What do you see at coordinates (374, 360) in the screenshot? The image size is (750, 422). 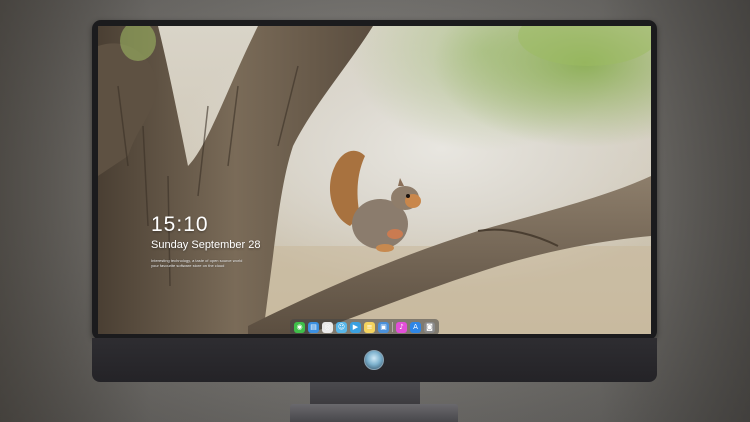 I see `brand-logo-icon` at bounding box center [374, 360].